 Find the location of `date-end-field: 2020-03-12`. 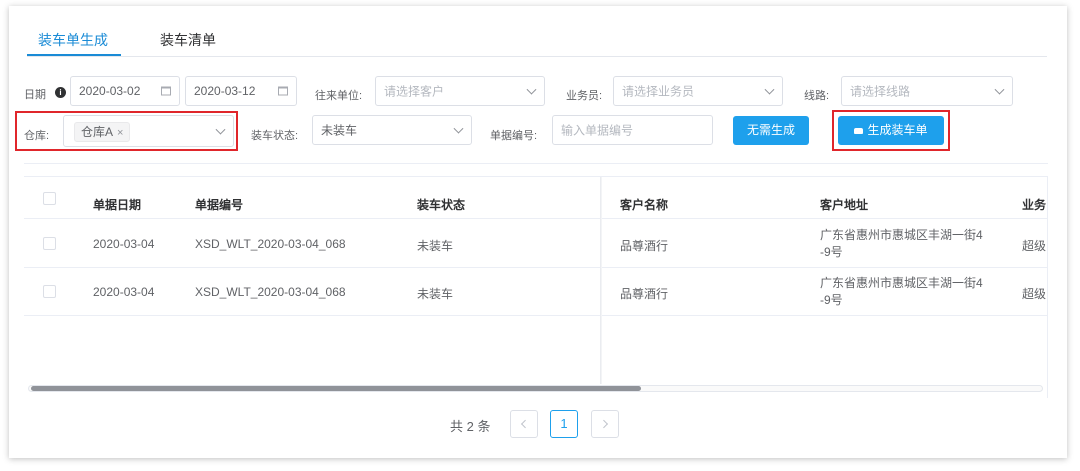

date-end-field: 2020-03-12 is located at coordinates (241, 91).